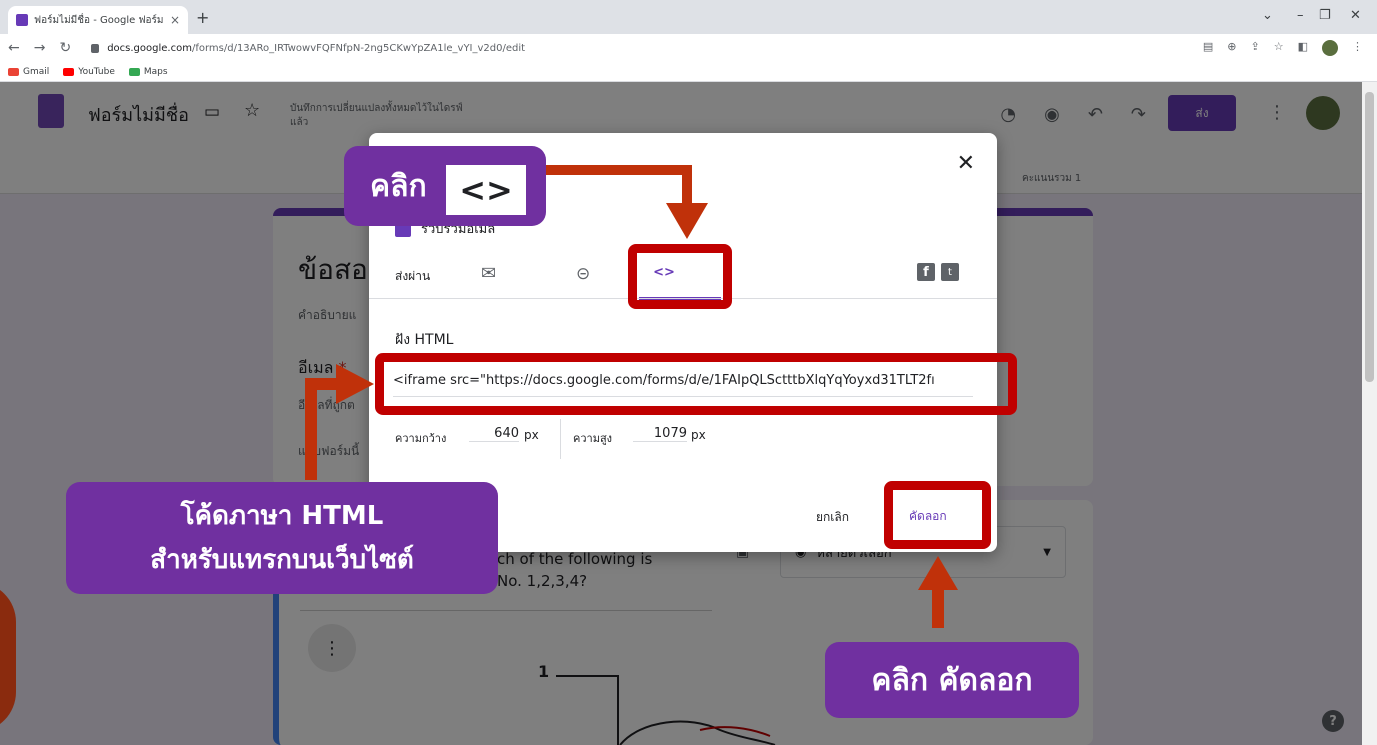 This screenshot has width=1377, height=745. I want to click on share-icon: ⇪, so click(1255, 48).